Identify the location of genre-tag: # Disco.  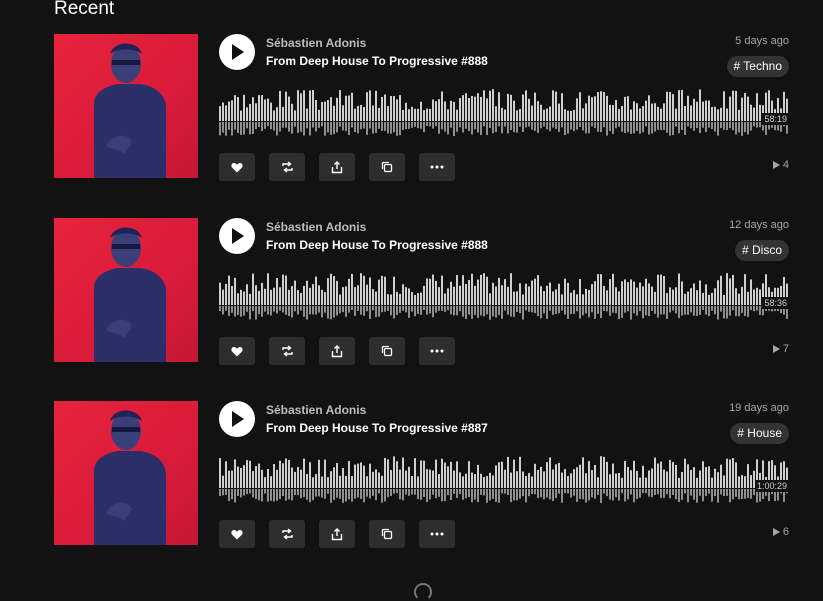
(761, 250).